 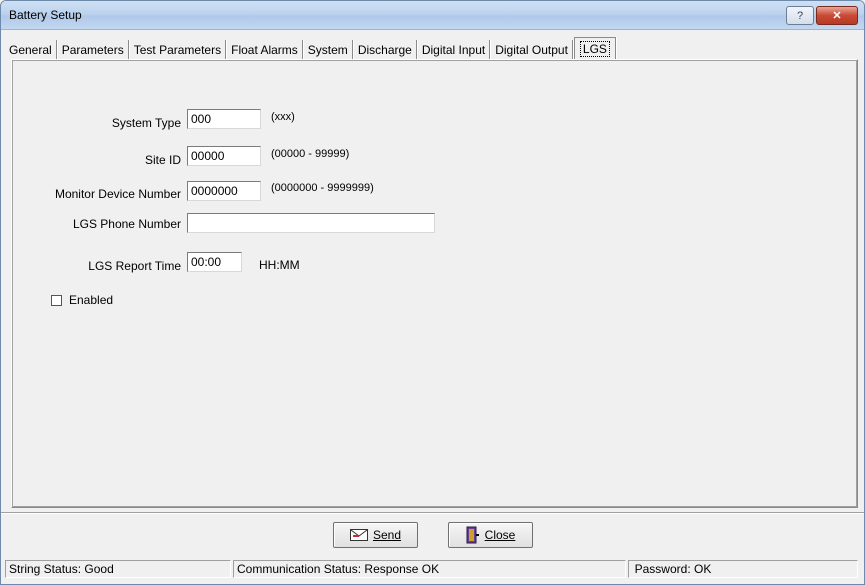 I want to click on tab-label: Digital Output, so click(x=531, y=49).